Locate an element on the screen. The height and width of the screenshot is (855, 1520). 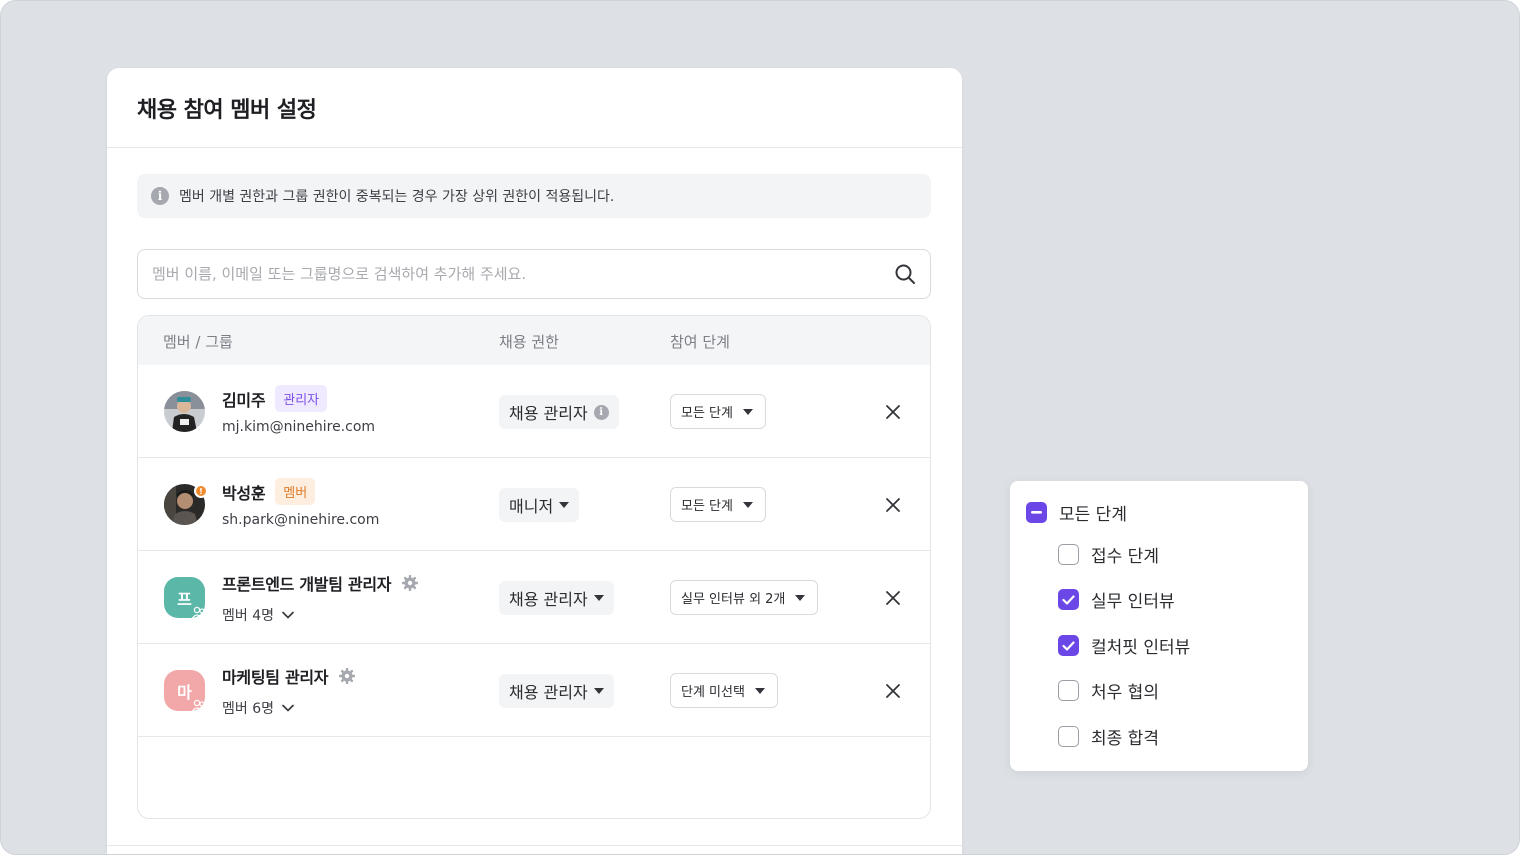
member-count-label: 멤버 6명 is located at coordinates (248, 709).